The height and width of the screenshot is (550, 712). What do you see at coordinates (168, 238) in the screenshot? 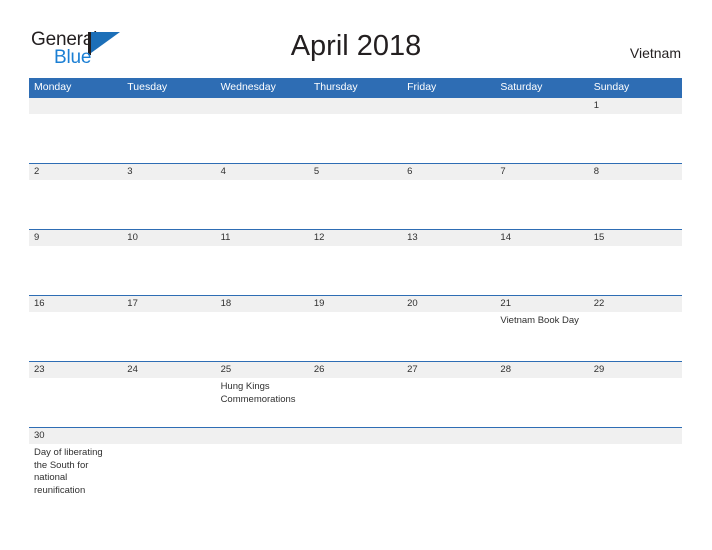
I see `day-number: 10` at bounding box center [168, 238].